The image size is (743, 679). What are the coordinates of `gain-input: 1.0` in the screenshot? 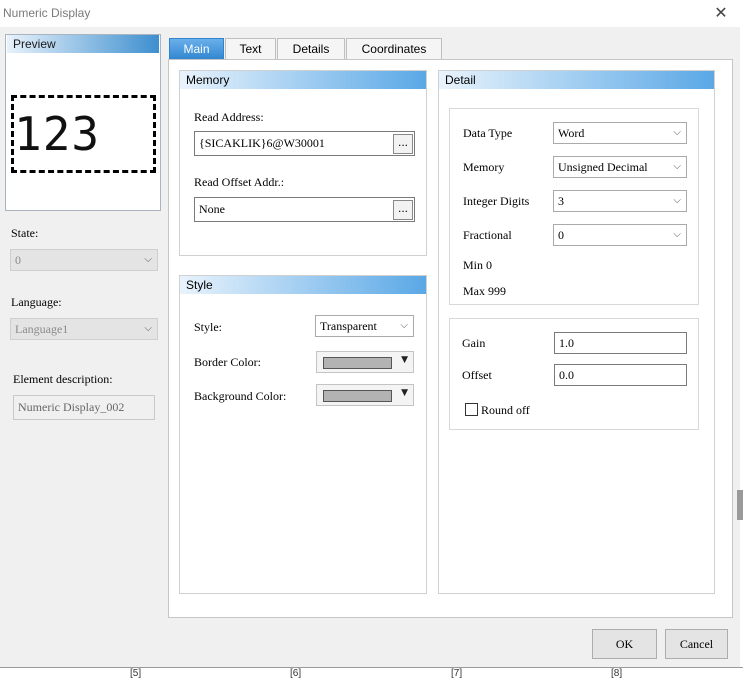 It's located at (620, 343).